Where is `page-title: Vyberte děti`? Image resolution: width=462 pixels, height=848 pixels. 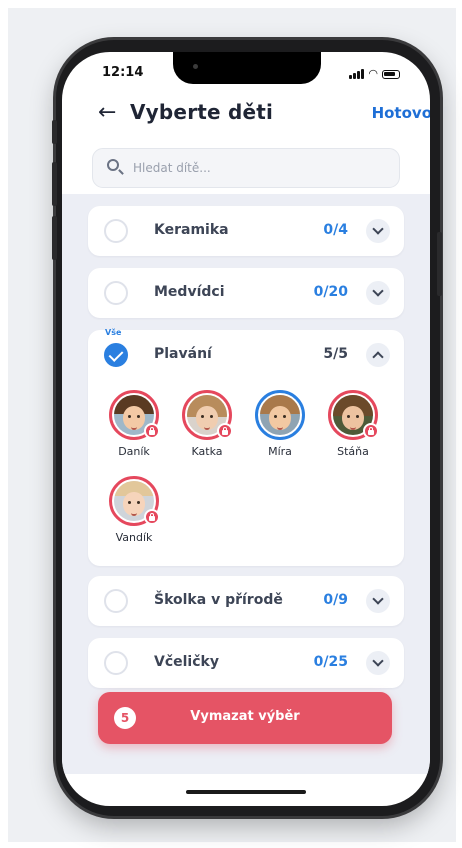
page-title: Vyberte děti is located at coordinates (202, 112).